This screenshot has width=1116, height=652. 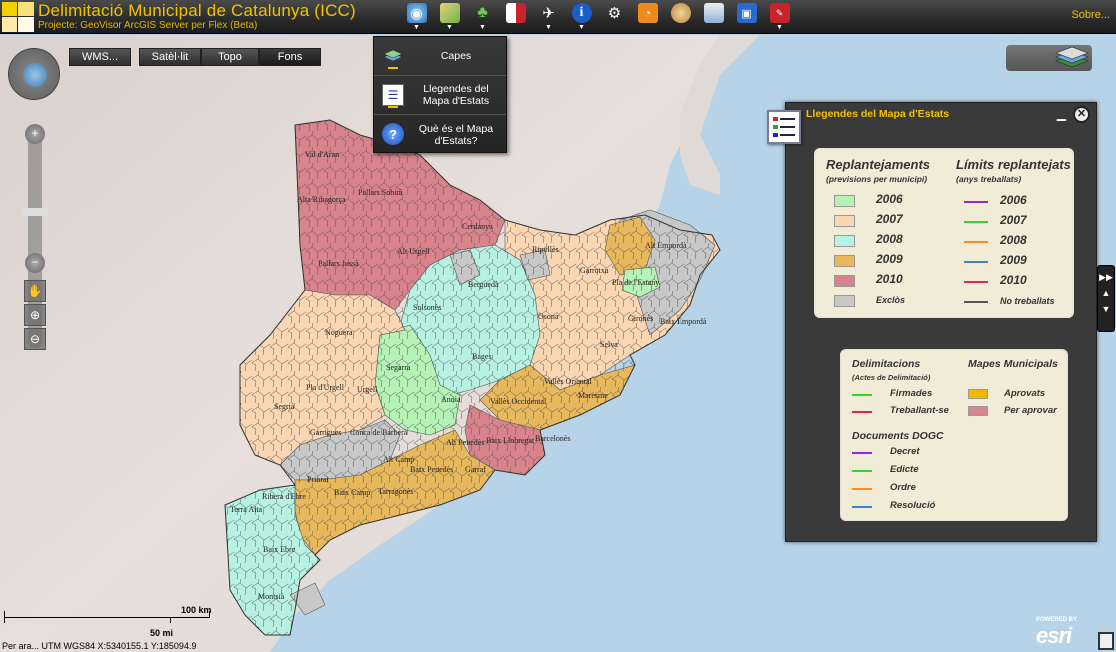 I want to click on map-label: Terra Alta, so click(x=246, y=509).